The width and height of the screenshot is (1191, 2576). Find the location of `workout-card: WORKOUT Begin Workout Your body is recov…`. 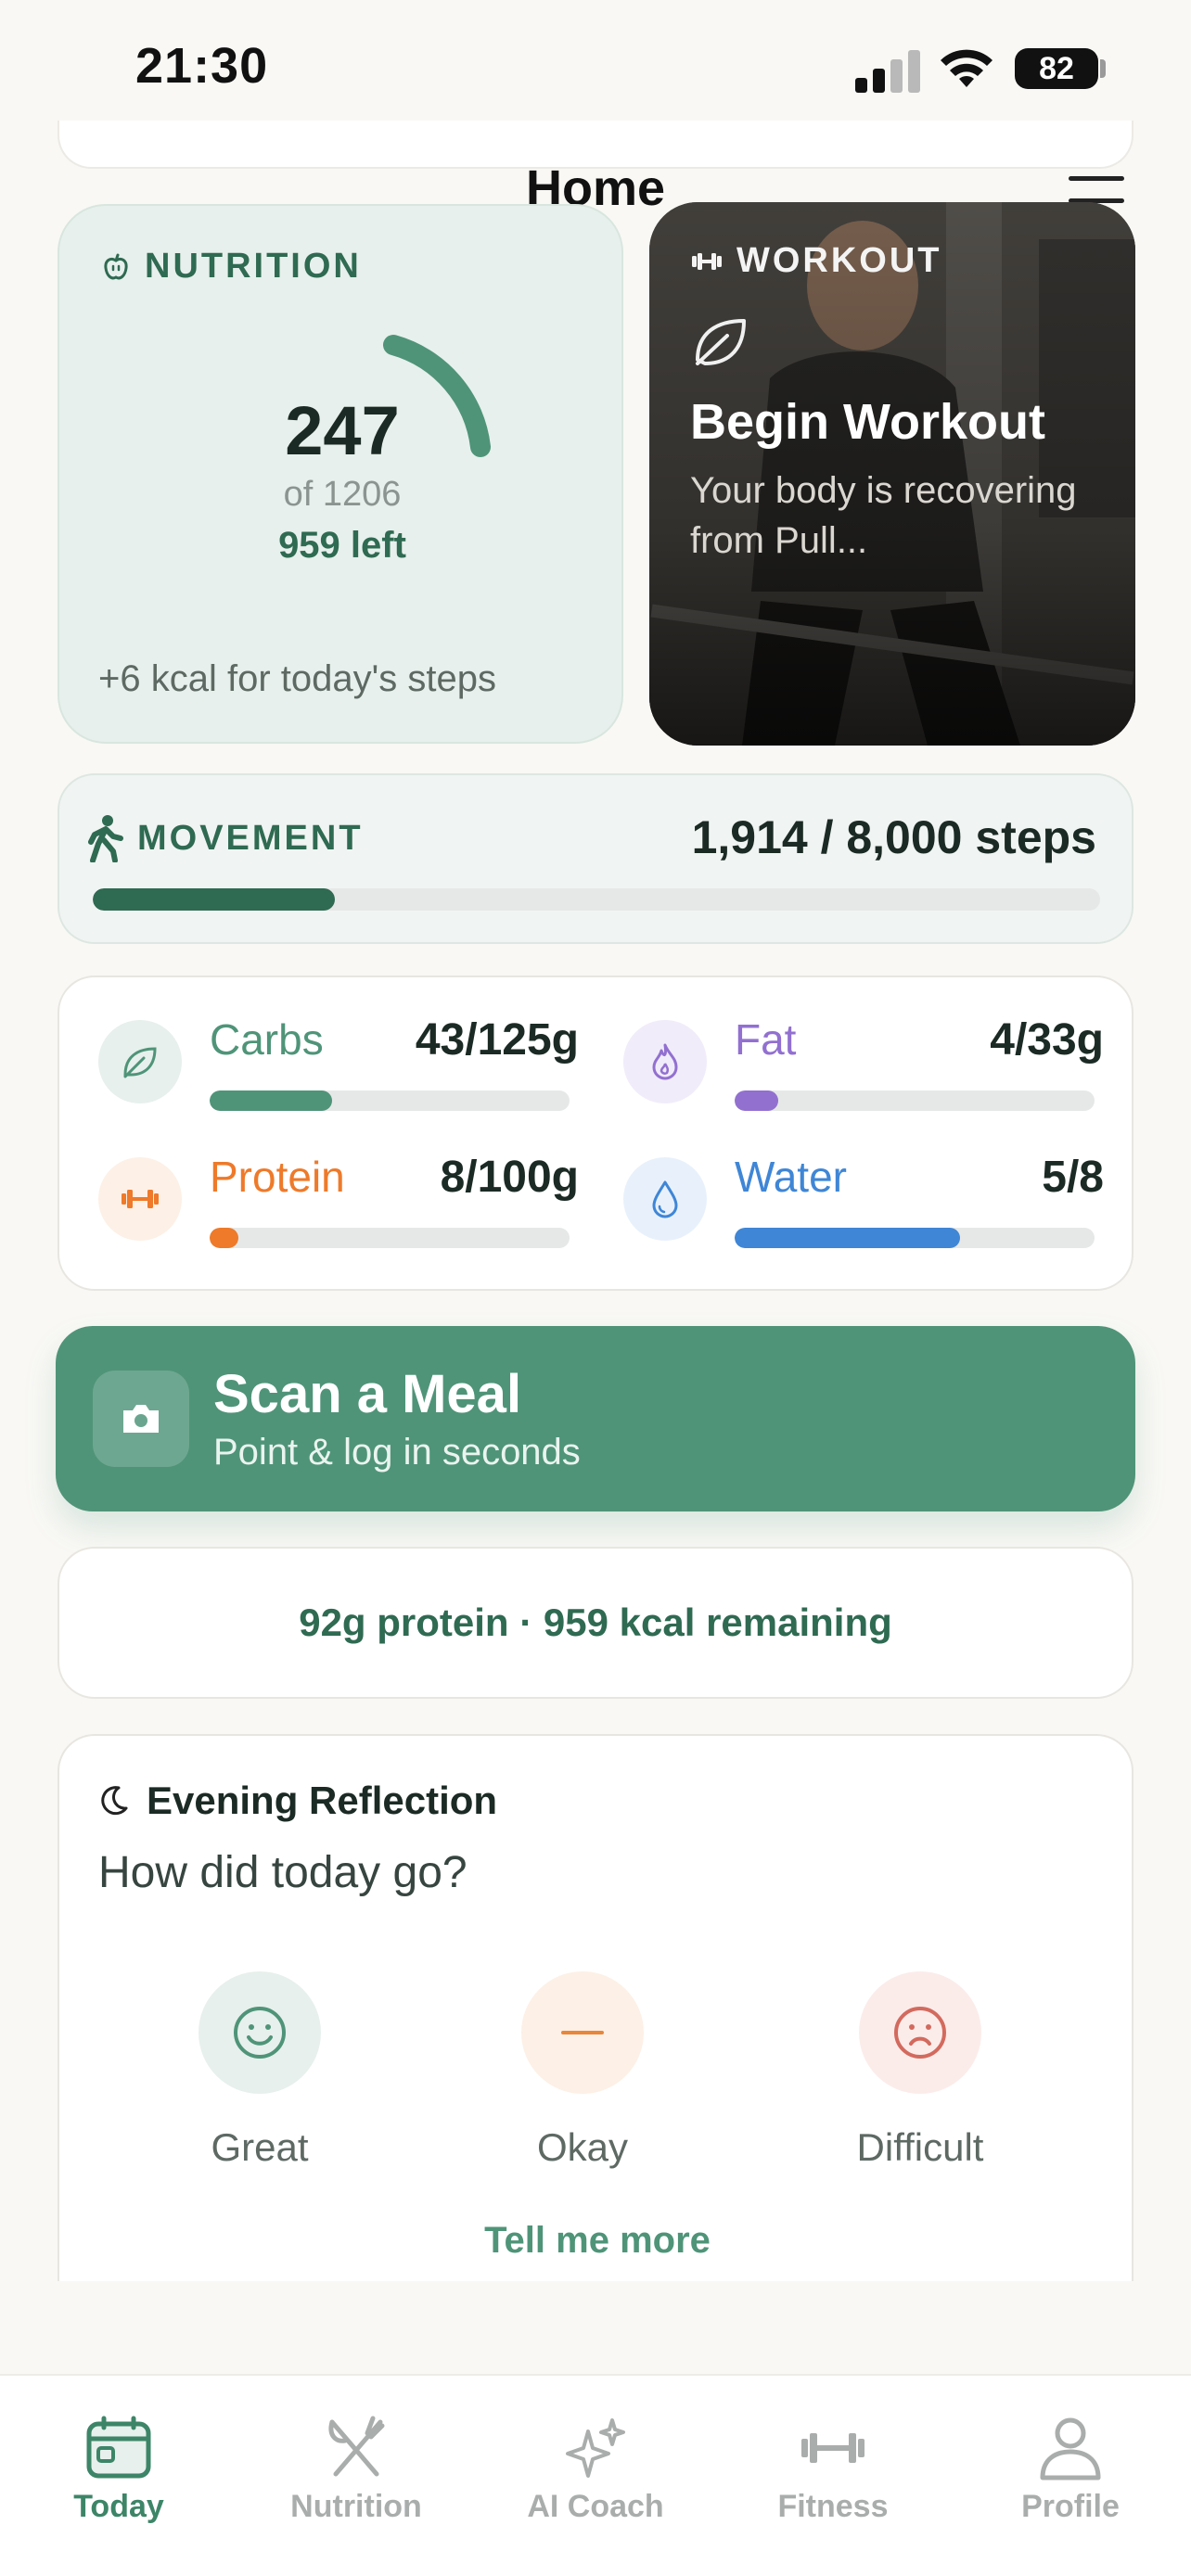

workout-card: WORKOUT Begin Workout Your body is recov… is located at coordinates (892, 474).